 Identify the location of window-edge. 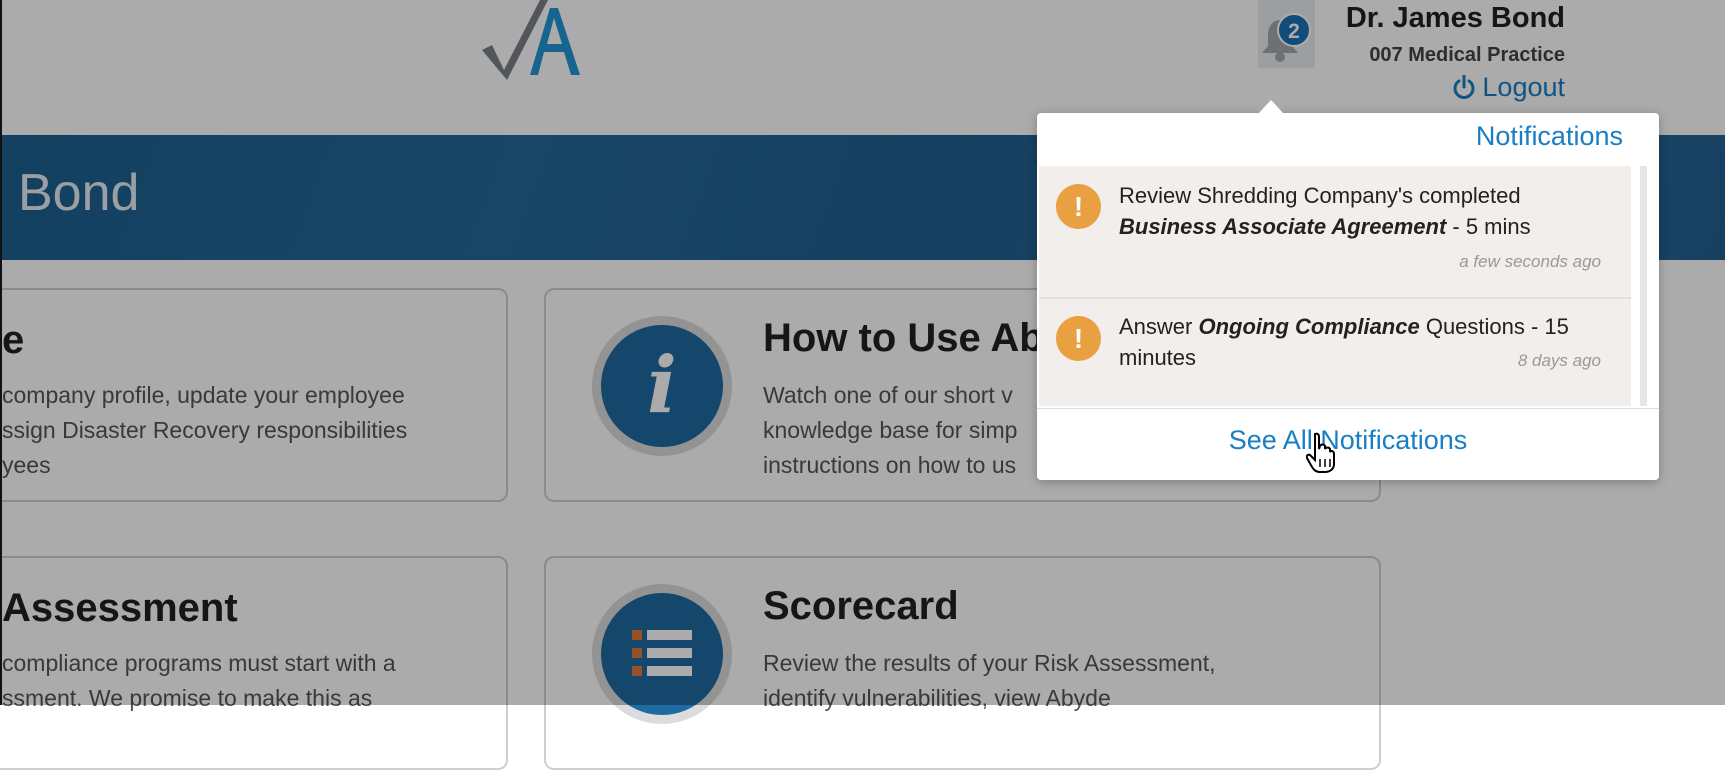
(1, 352).